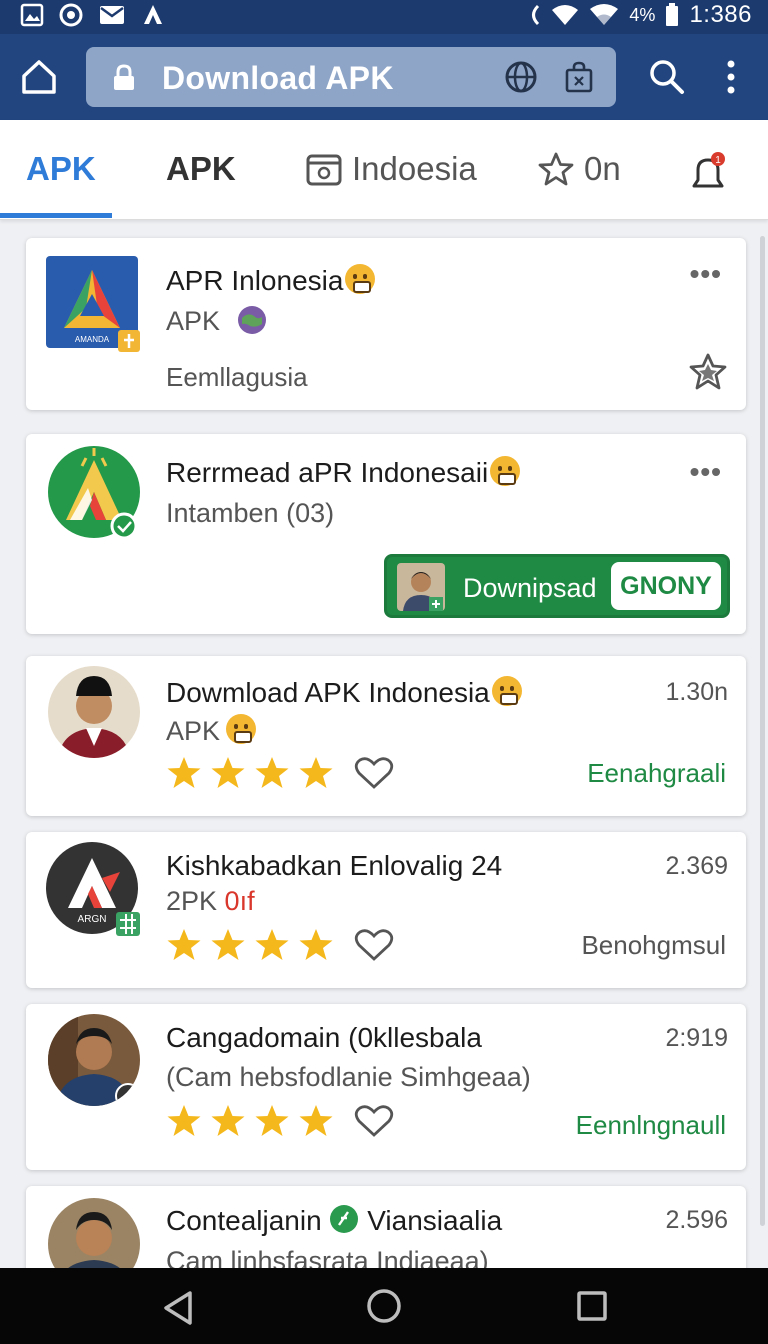  What do you see at coordinates (348, 1077) in the screenshot?
I see `app-subtitle: (Cam hebsfodlanie Simhgeaa)` at bounding box center [348, 1077].